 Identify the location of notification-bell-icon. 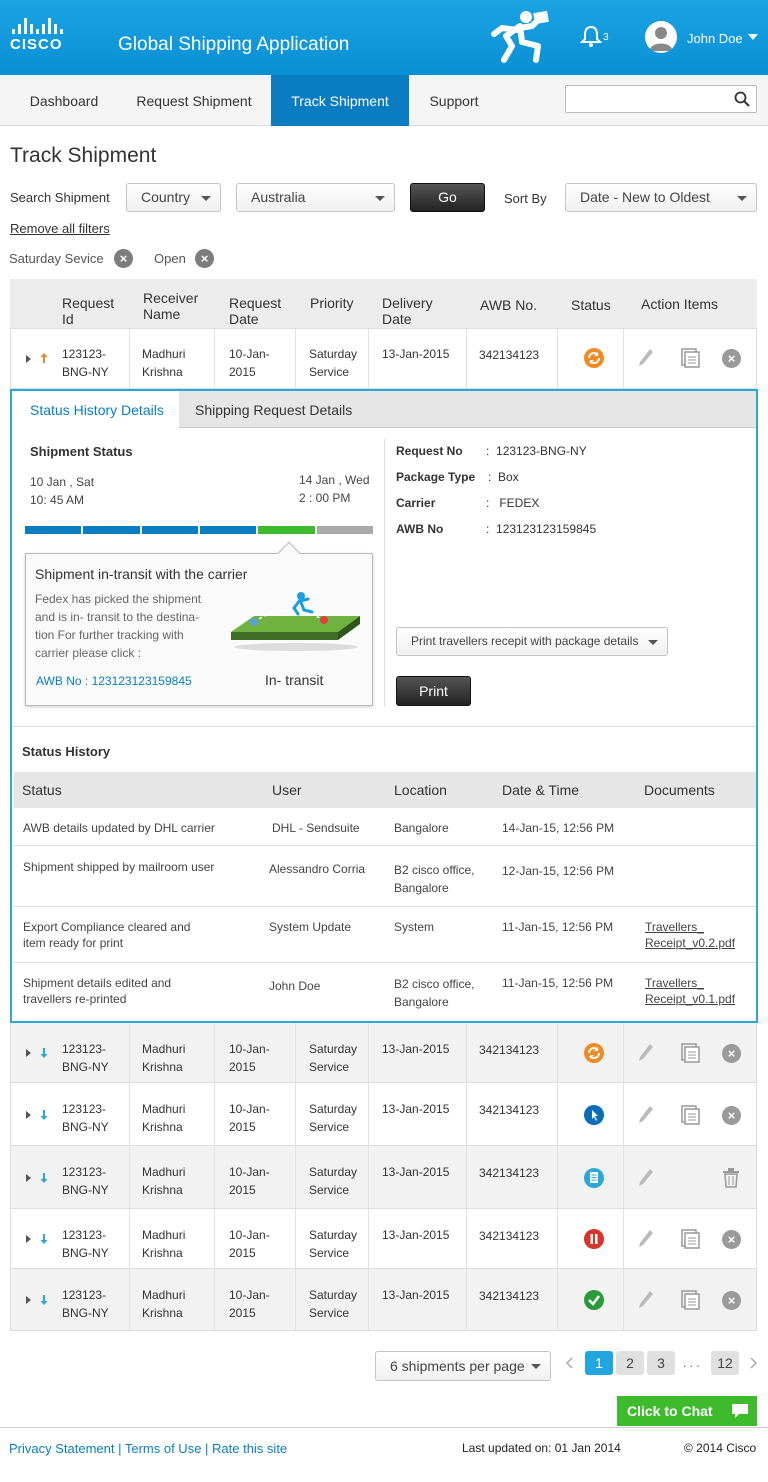
(591, 36).